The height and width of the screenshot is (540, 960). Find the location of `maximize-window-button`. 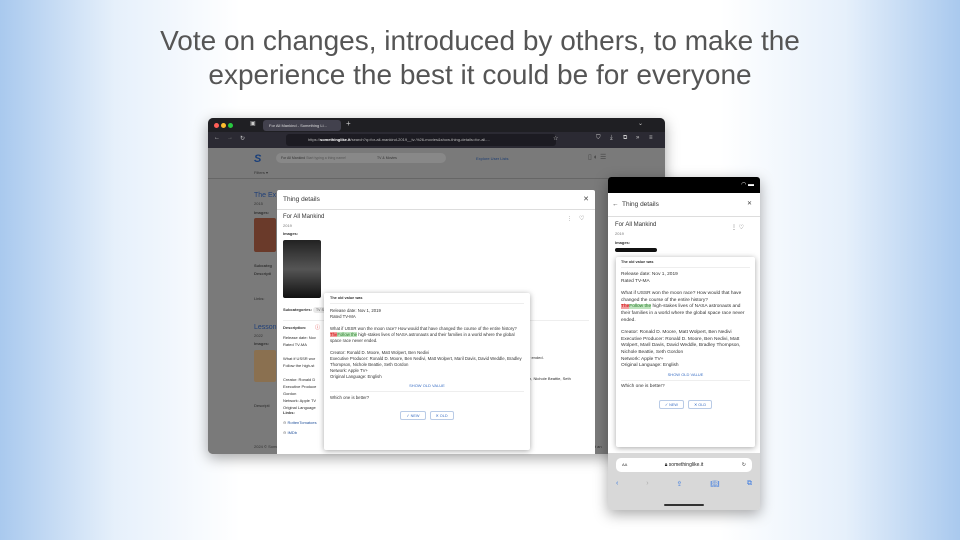

maximize-window-button is located at coordinates (230, 125).